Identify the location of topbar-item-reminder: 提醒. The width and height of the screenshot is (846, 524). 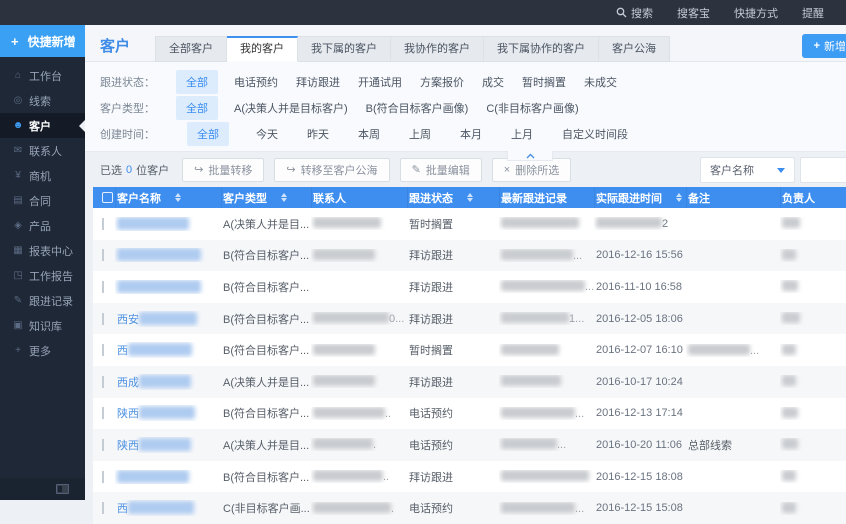
(813, 13).